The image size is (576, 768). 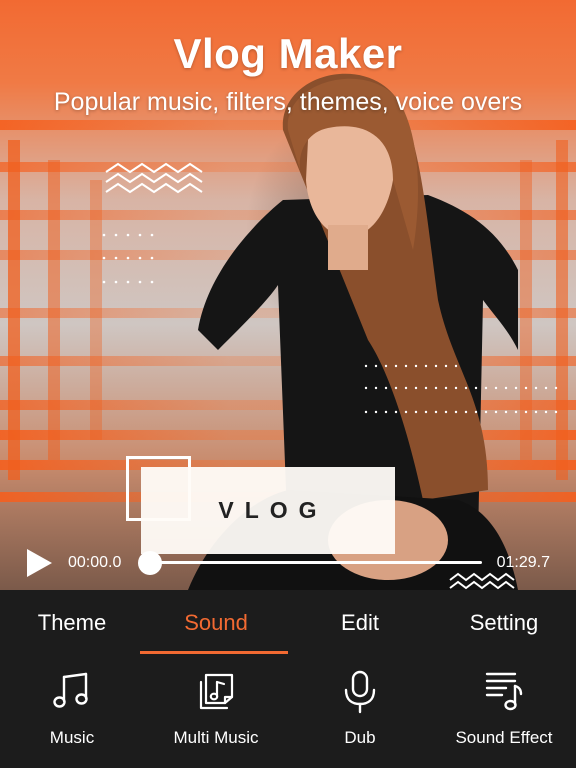 What do you see at coordinates (72, 737) in the screenshot?
I see `music-label: Music` at bounding box center [72, 737].